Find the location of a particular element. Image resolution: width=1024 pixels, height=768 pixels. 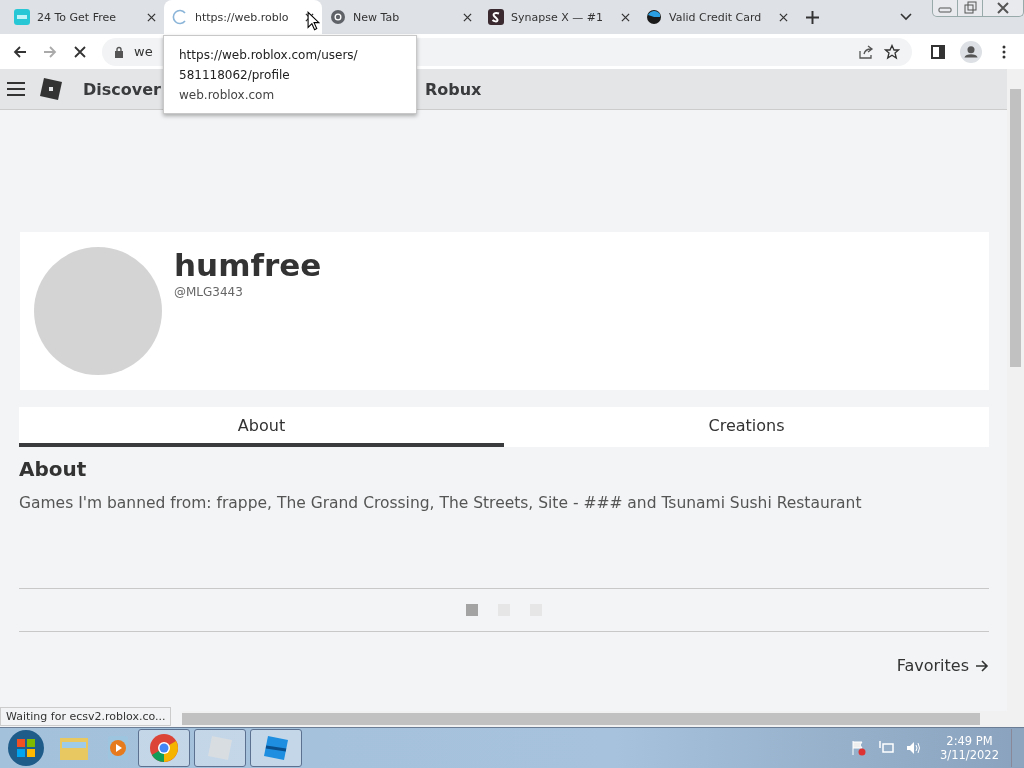

browser-tab: 24 To Get Free is located at coordinates (85, 17).